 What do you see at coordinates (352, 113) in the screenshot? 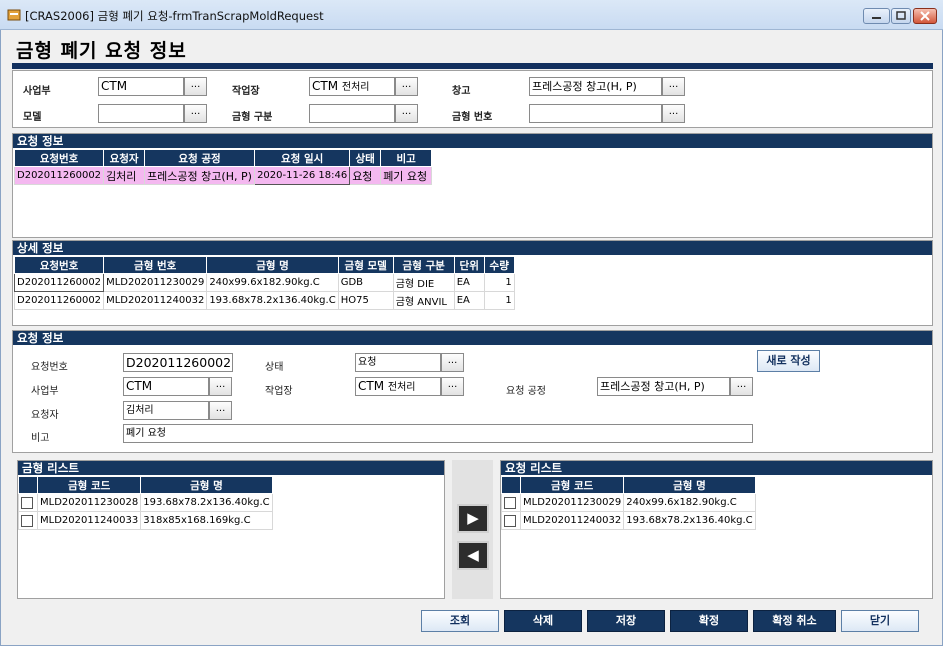
I see `mold-type-field` at bounding box center [352, 113].